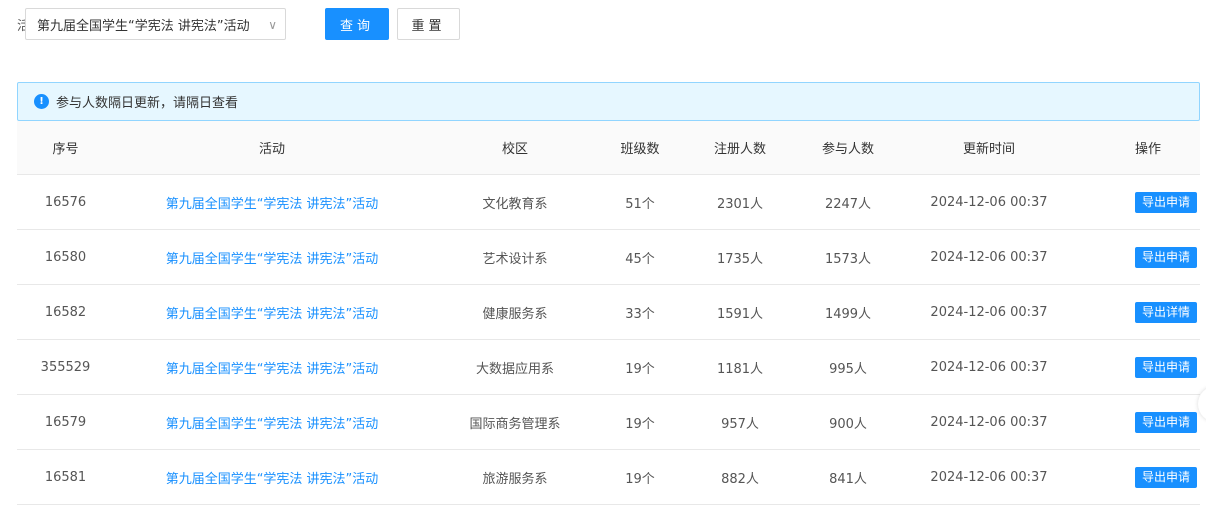 This screenshot has height=520, width=1206. I want to click on column-header: 校区, so click(514, 149).